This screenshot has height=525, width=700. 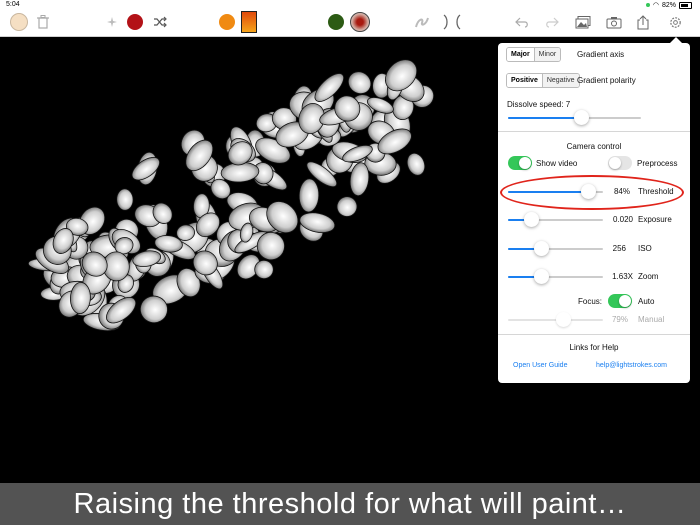 What do you see at coordinates (13, 4) in the screenshot?
I see `status-time: 5:04` at bounding box center [13, 4].